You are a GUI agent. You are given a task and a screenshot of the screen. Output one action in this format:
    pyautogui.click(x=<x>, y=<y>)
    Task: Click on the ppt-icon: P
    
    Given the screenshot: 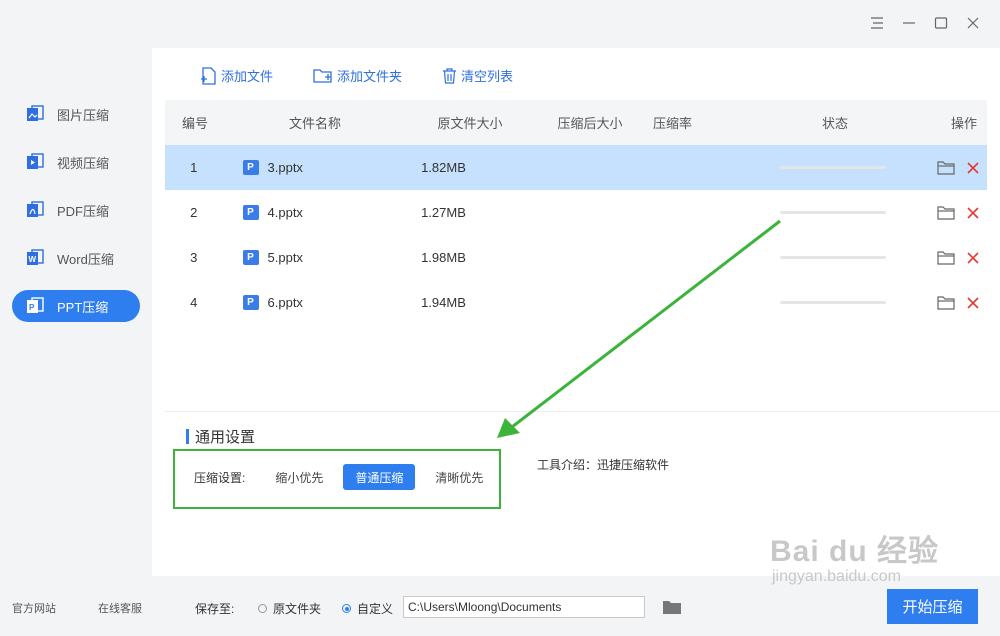 What is the action you would take?
    pyautogui.click(x=35, y=306)
    